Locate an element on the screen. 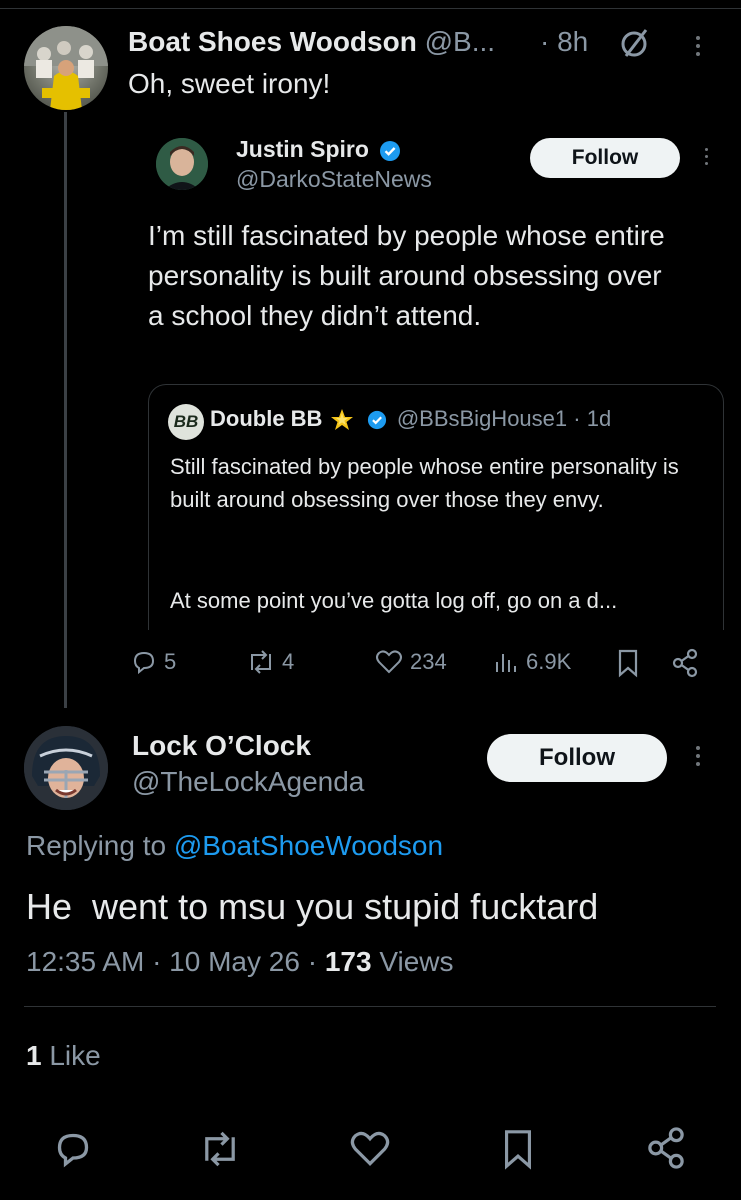 The width and height of the screenshot is (741, 1200). avatar-double-bb: BB is located at coordinates (186, 422).